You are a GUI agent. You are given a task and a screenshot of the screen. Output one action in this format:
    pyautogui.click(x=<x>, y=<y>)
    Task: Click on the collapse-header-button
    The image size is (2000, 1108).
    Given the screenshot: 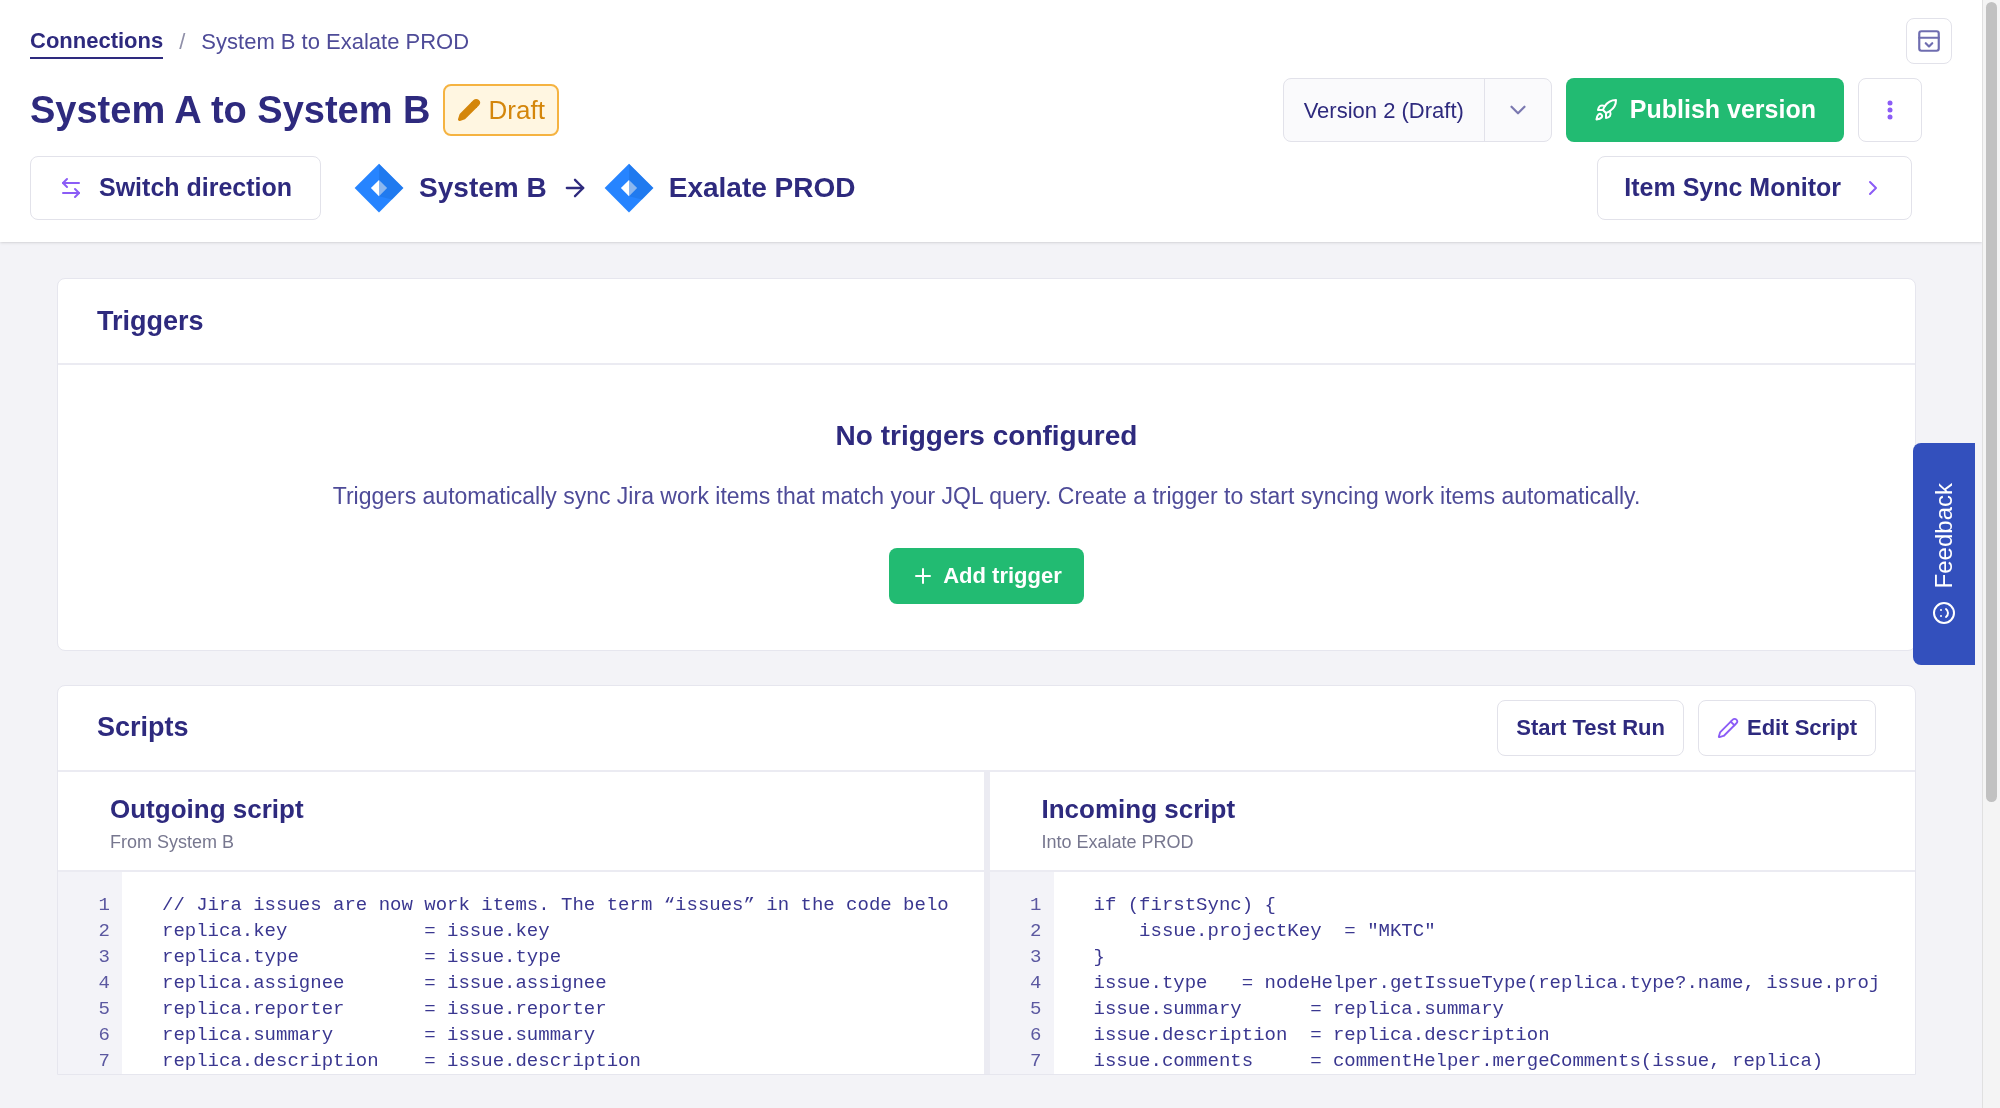 What is the action you would take?
    pyautogui.click(x=1929, y=41)
    